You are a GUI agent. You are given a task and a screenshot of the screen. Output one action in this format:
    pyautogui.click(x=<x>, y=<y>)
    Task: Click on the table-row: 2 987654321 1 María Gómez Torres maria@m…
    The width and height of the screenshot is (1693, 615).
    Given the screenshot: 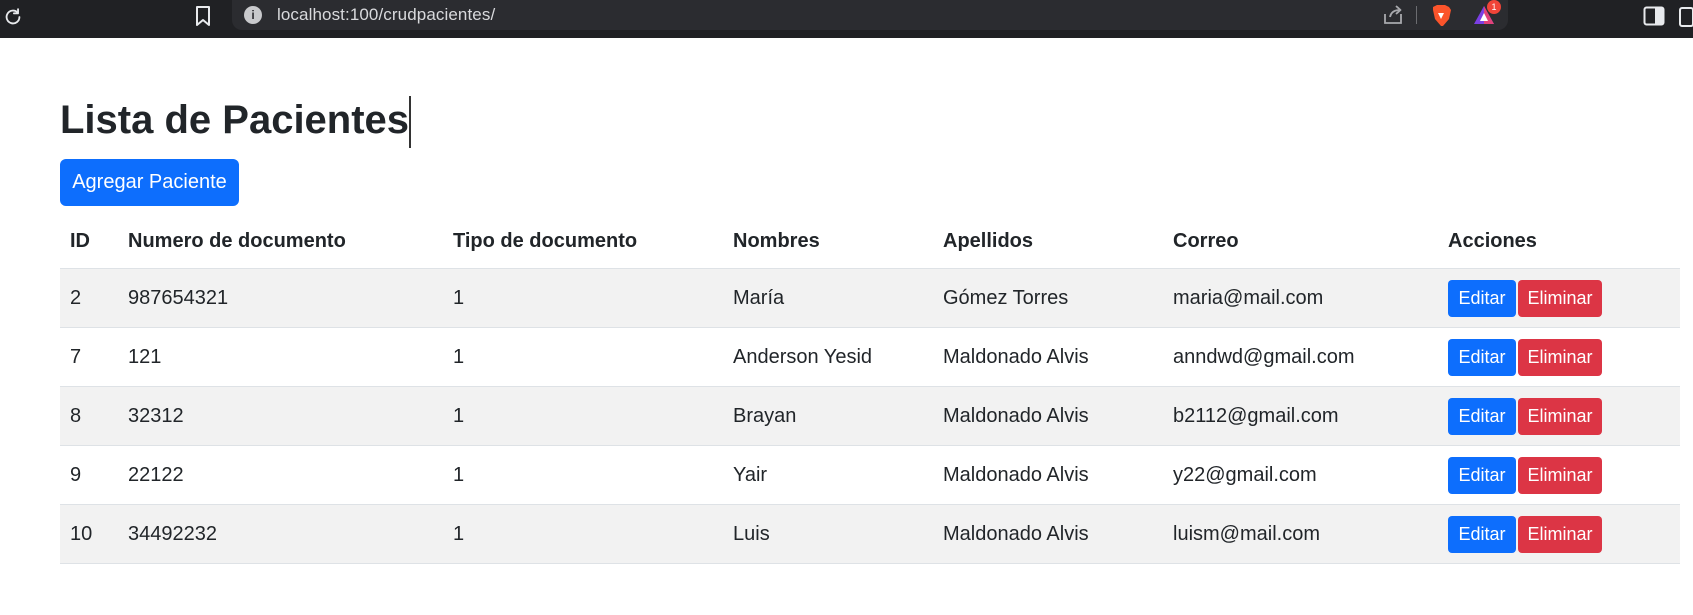 What is the action you would take?
    pyautogui.click(x=870, y=298)
    